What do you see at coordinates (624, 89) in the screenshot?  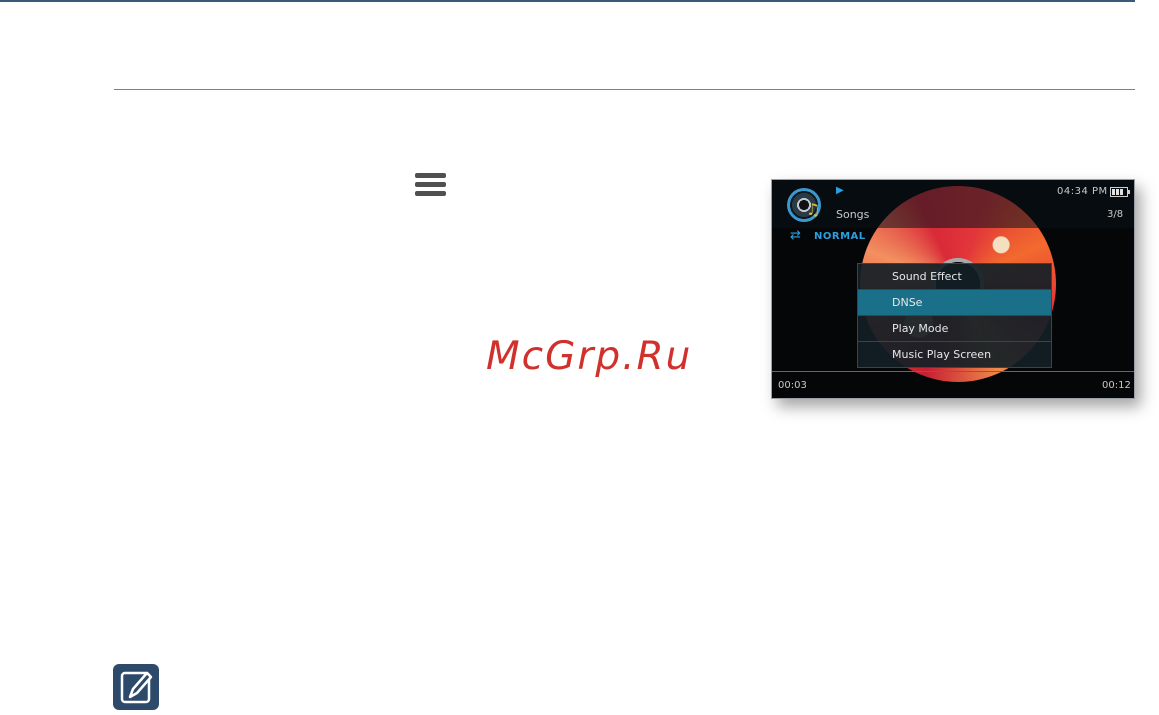 I see `section-divider` at bounding box center [624, 89].